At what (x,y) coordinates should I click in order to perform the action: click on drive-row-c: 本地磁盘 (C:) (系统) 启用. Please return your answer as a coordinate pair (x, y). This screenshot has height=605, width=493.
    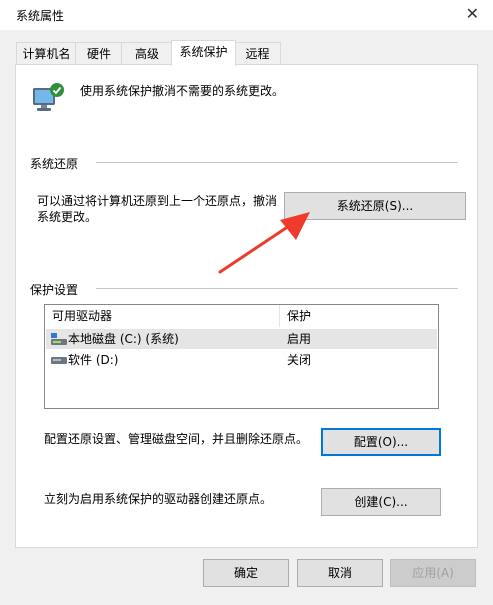
    Looking at the image, I should click on (241, 339).